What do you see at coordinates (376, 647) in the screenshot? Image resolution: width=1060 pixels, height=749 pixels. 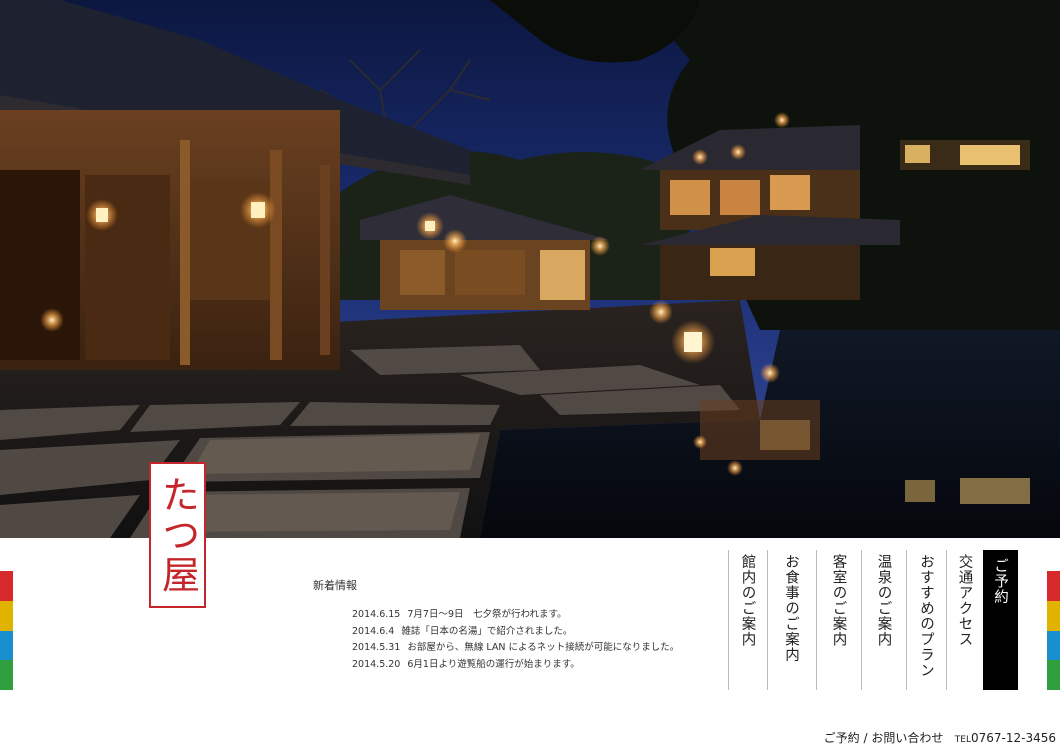 I see `news-date: 2014.5.31` at bounding box center [376, 647].